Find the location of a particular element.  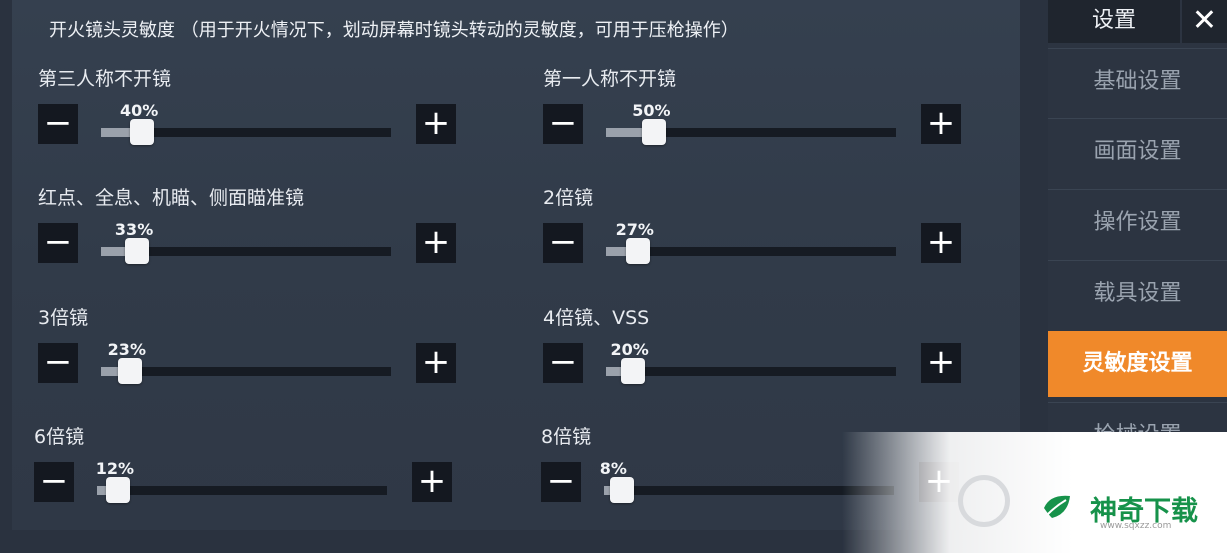

setting-red-dot: 红点、全息、机瞄、侧面瞄准镜 − 33% + is located at coordinates (258, 231).